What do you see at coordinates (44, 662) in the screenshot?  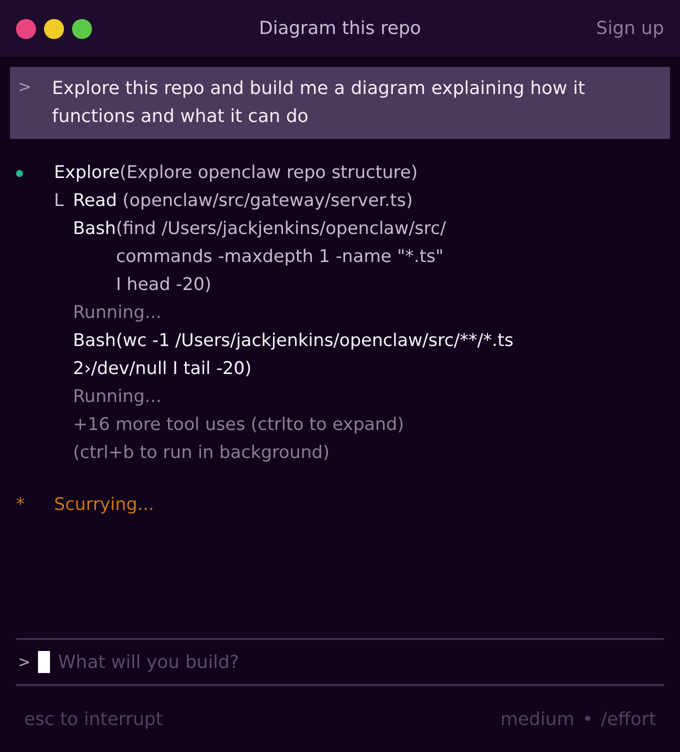 I see `text-cursor` at bounding box center [44, 662].